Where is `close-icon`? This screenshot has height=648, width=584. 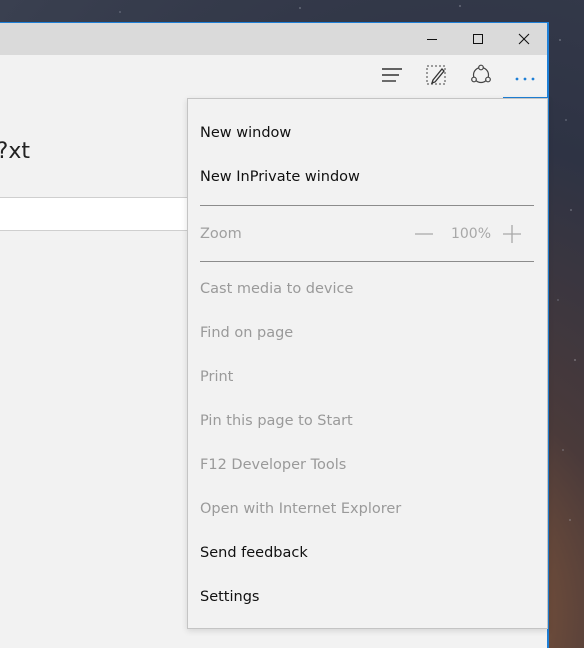
close-icon is located at coordinates (524, 39).